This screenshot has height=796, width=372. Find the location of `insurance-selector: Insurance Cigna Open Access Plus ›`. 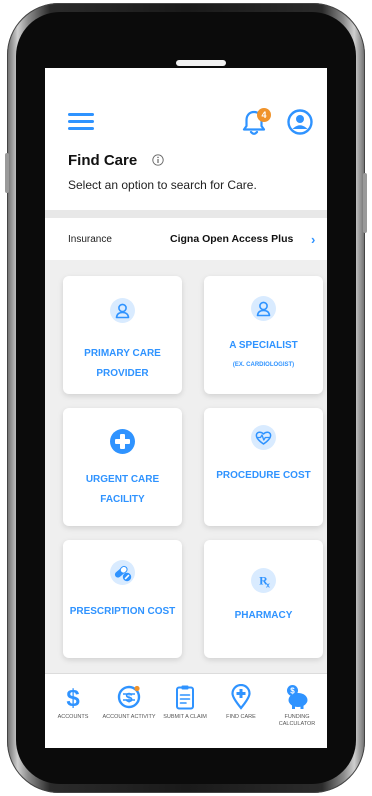

insurance-selector: Insurance Cigna Open Access Plus › is located at coordinates (186, 239).